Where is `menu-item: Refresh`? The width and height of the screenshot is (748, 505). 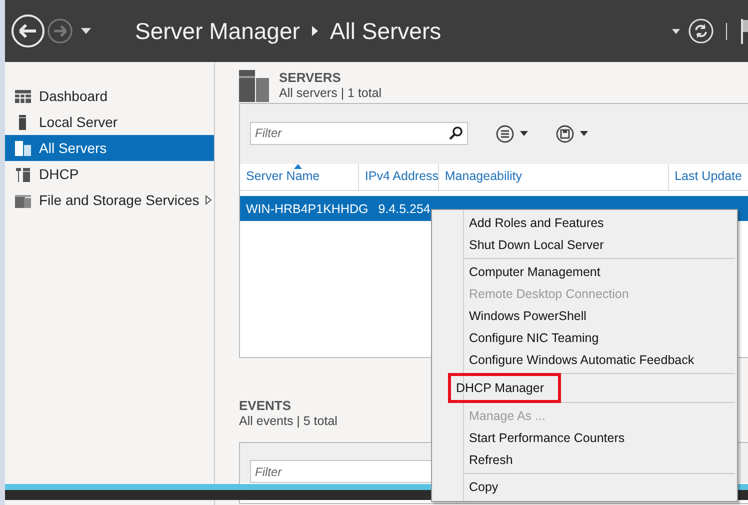
menu-item: Refresh is located at coordinates (494, 460).